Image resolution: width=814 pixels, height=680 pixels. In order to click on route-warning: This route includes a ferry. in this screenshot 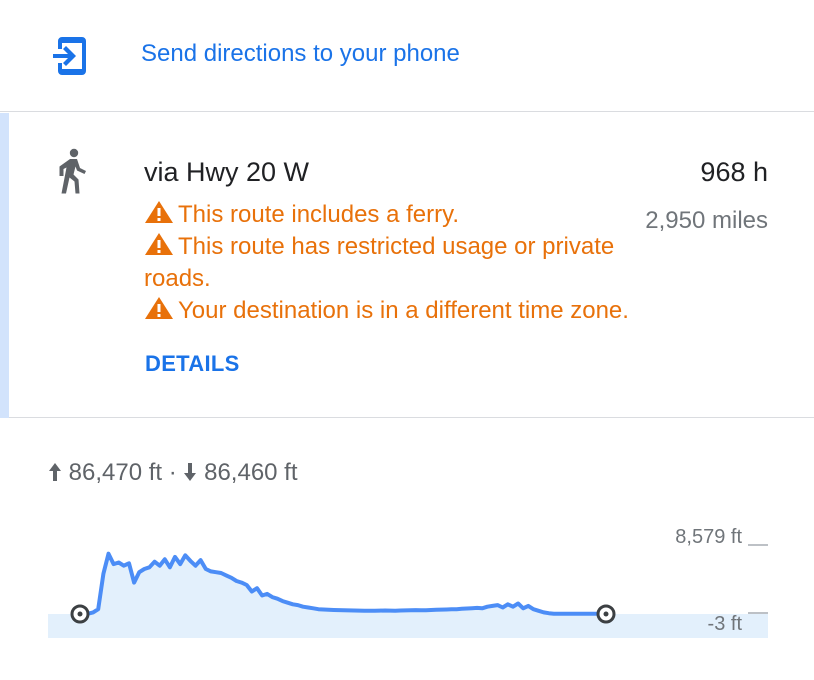, I will do `click(414, 215)`.